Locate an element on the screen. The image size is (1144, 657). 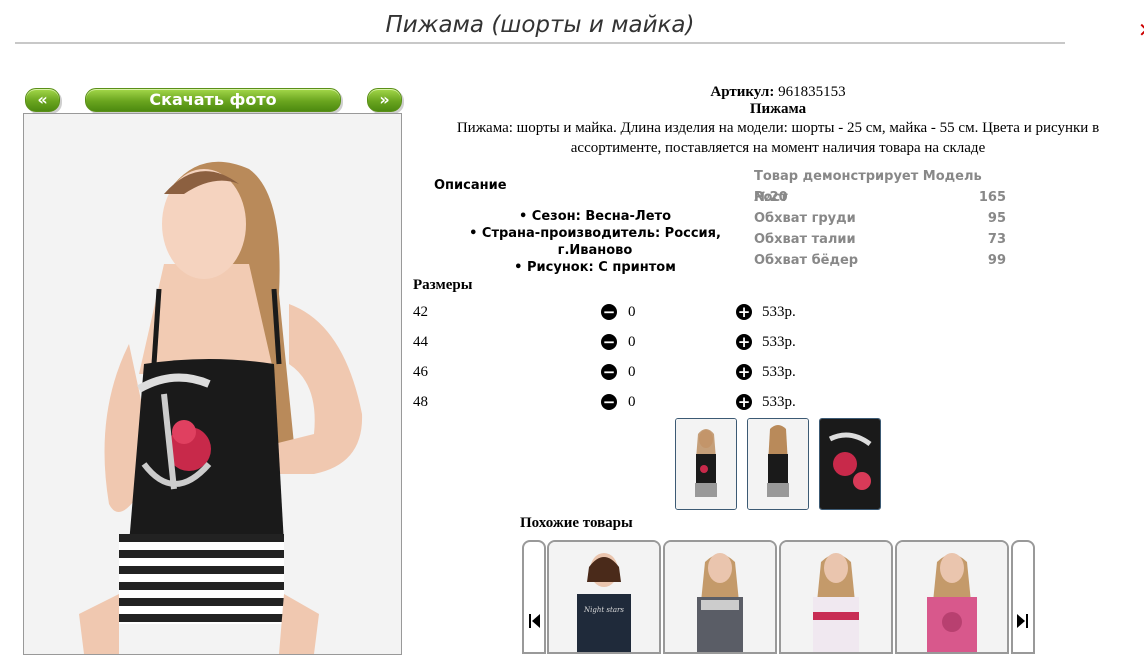
photo-thumbnail-back is located at coordinates (778, 464).